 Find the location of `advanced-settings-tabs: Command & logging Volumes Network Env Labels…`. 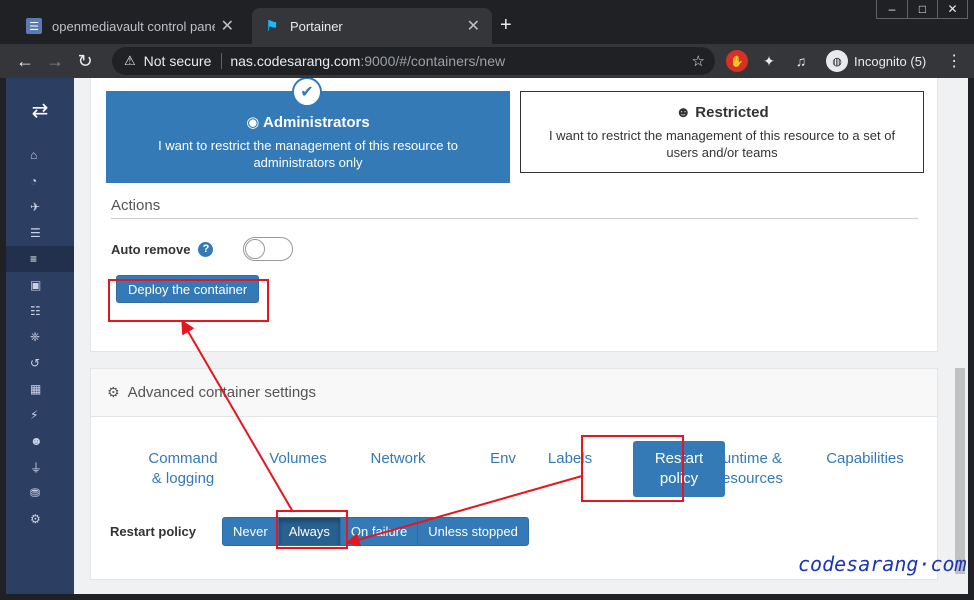

advanced-settings-tabs: Command & logging Volumes Network Env Labels… is located at coordinates (518, 471).